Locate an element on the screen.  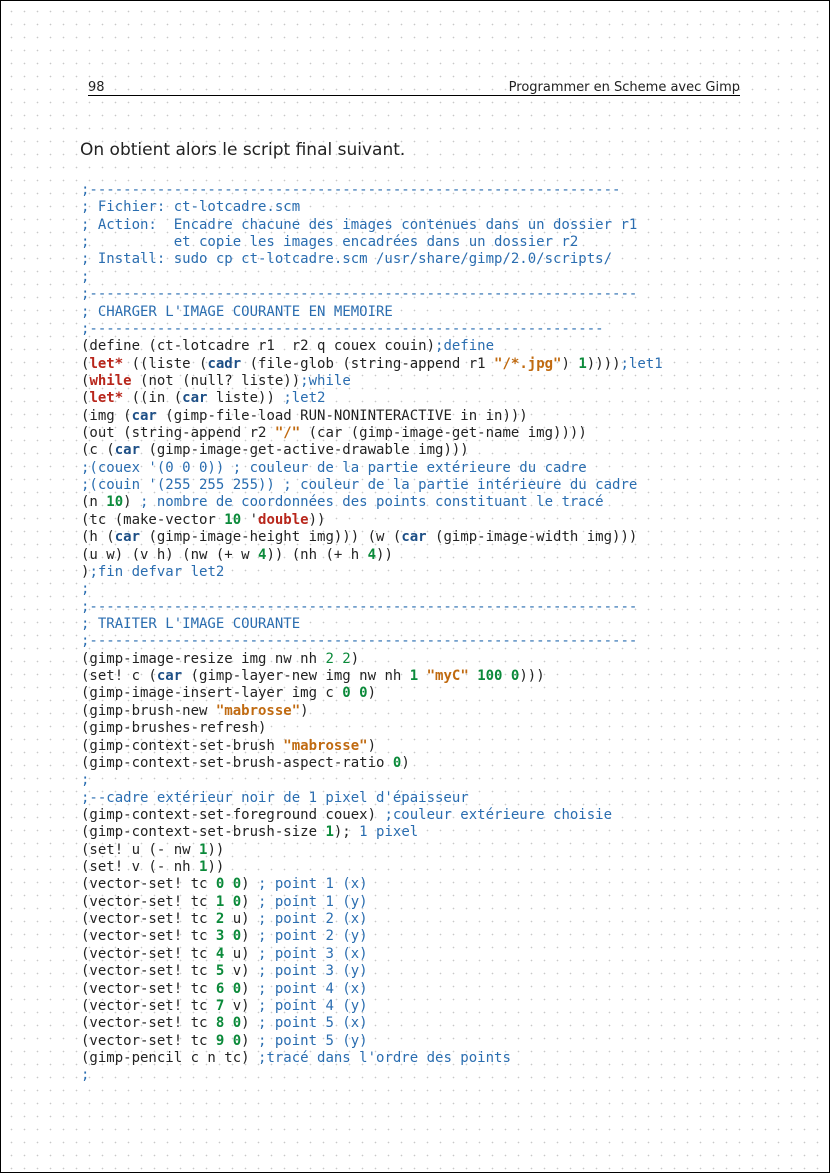
page-header: 98 Programmer en Scheme avec Gimp is located at coordinates (414, 88).